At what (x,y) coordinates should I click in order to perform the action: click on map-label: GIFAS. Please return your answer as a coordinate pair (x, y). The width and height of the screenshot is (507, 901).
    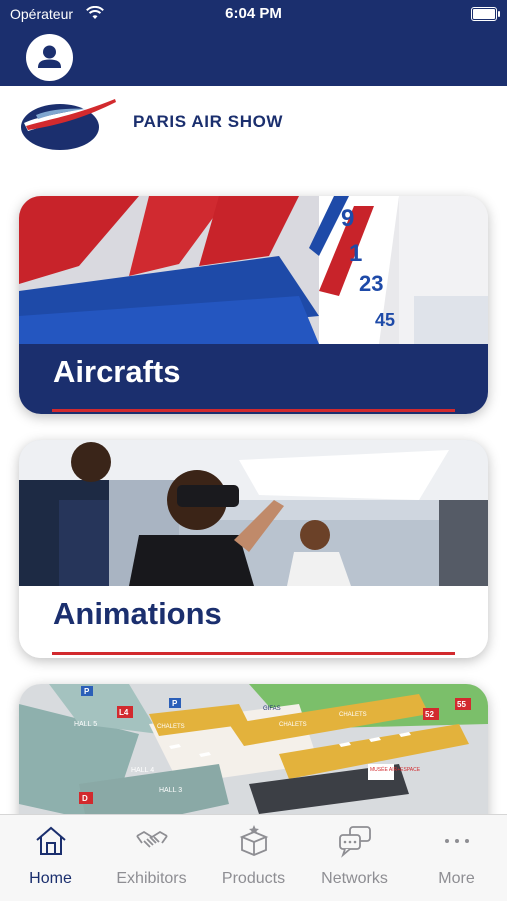
    Looking at the image, I should click on (272, 709).